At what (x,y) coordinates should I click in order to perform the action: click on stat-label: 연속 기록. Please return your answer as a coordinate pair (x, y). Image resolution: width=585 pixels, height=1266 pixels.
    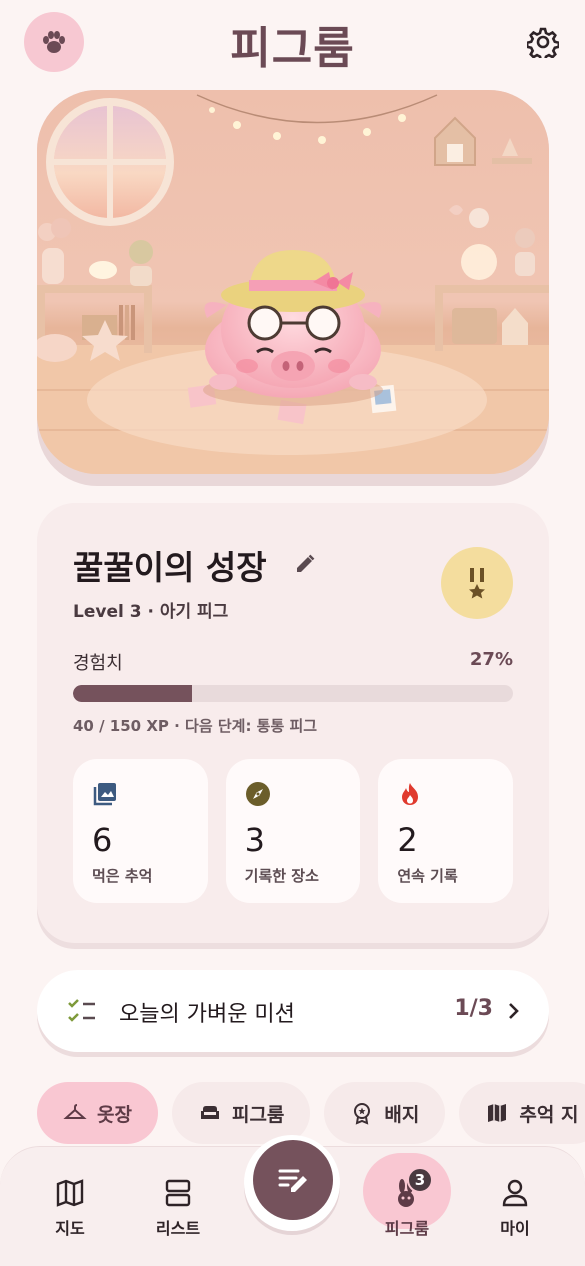
    Looking at the image, I should click on (427, 876).